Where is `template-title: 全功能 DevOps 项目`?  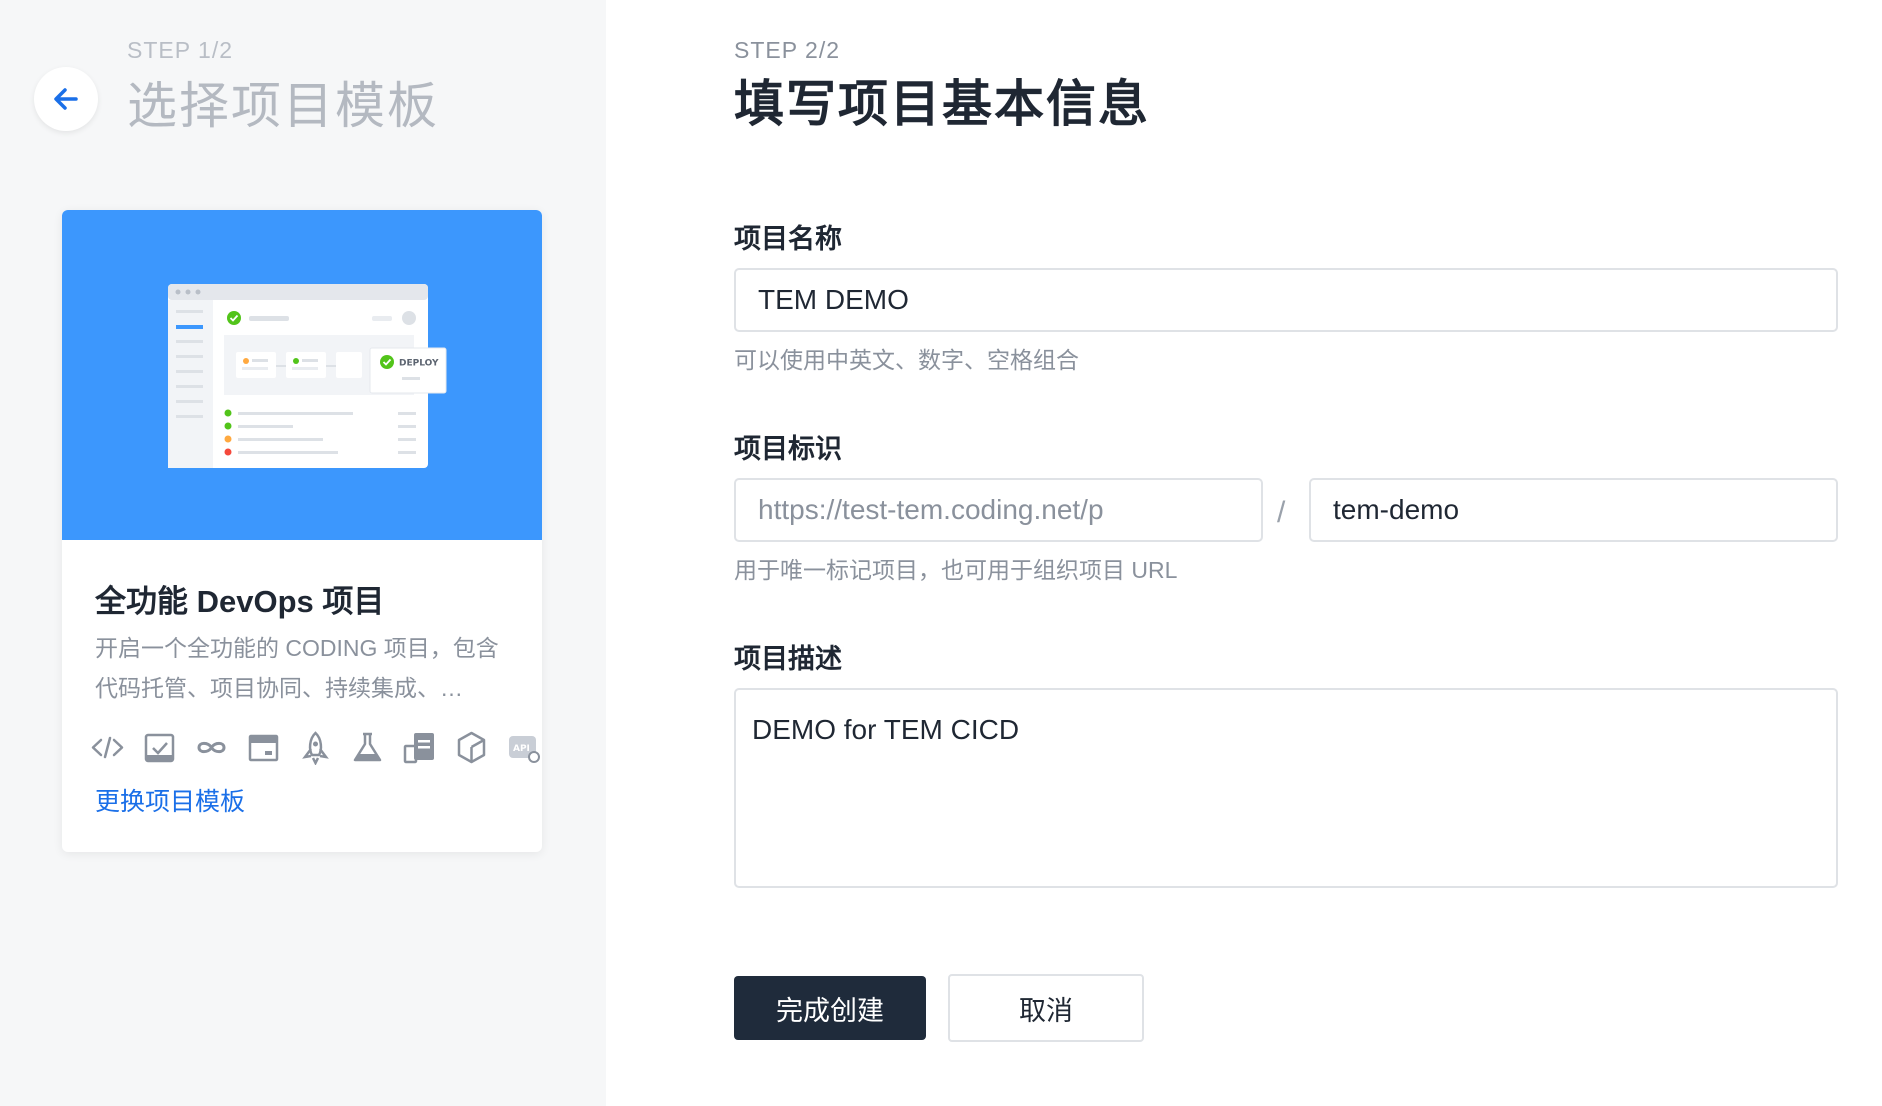
template-title: 全功能 DevOps 项目 is located at coordinates (240, 601).